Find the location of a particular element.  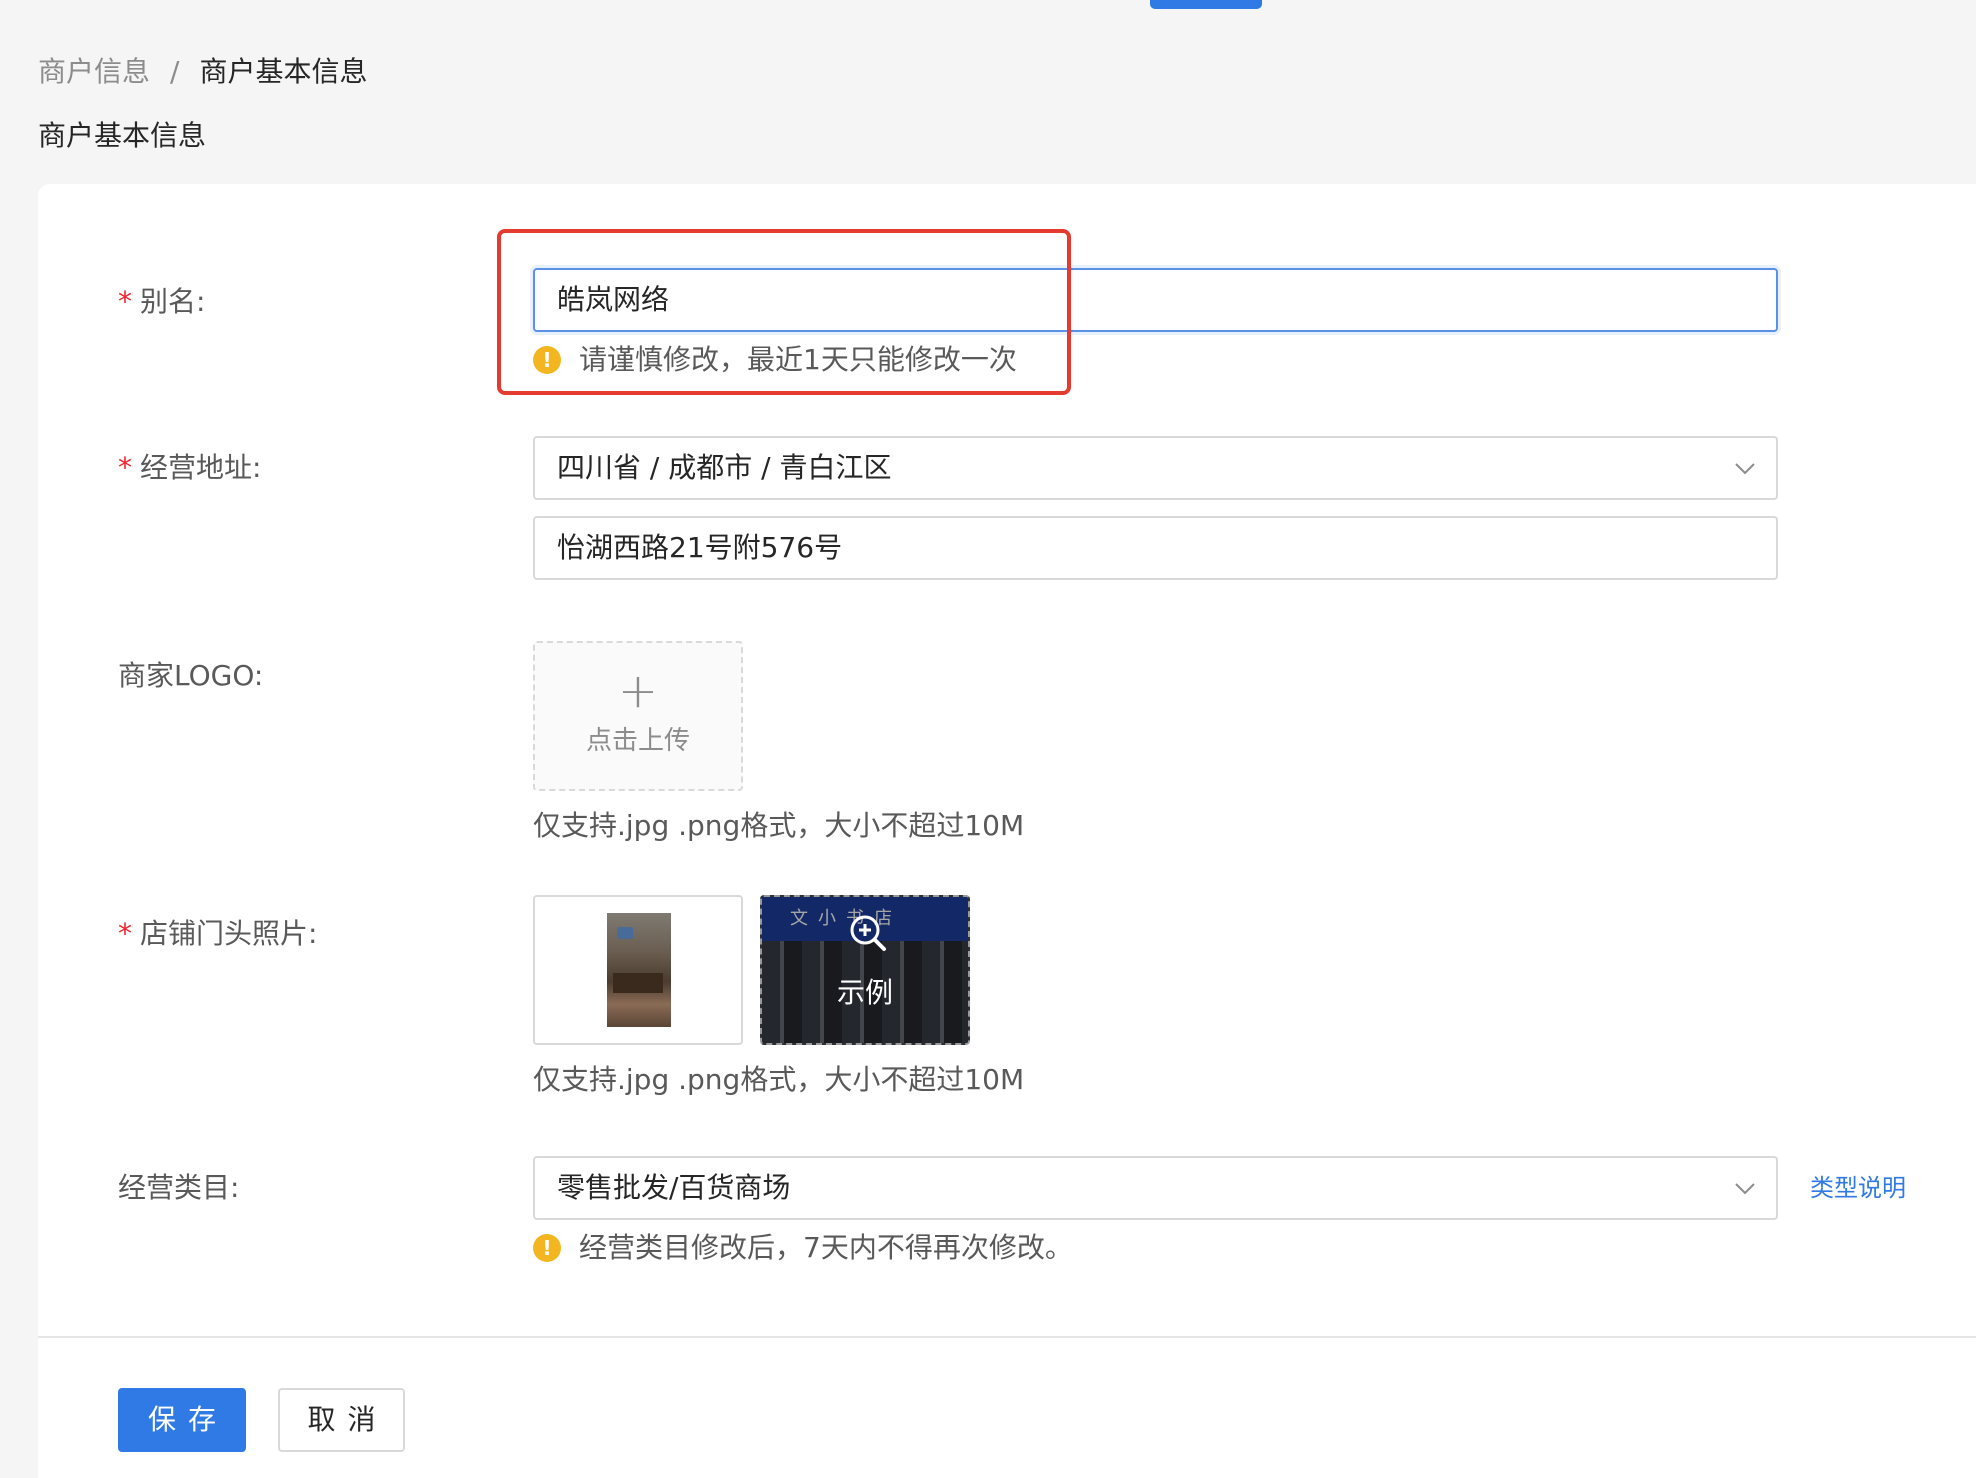

footer-divider is located at coordinates (1007, 1337).